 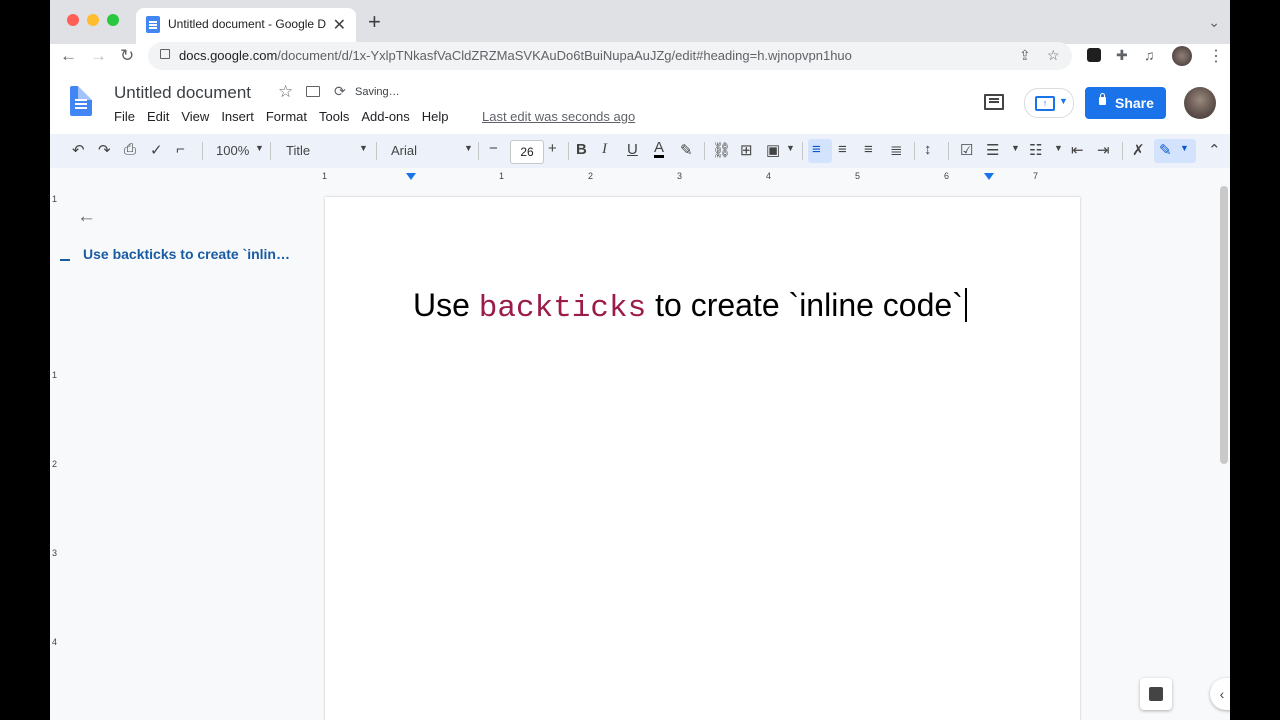 I want to click on document-title-heading: Use backticks to create `inline code`, so click(x=690, y=306).